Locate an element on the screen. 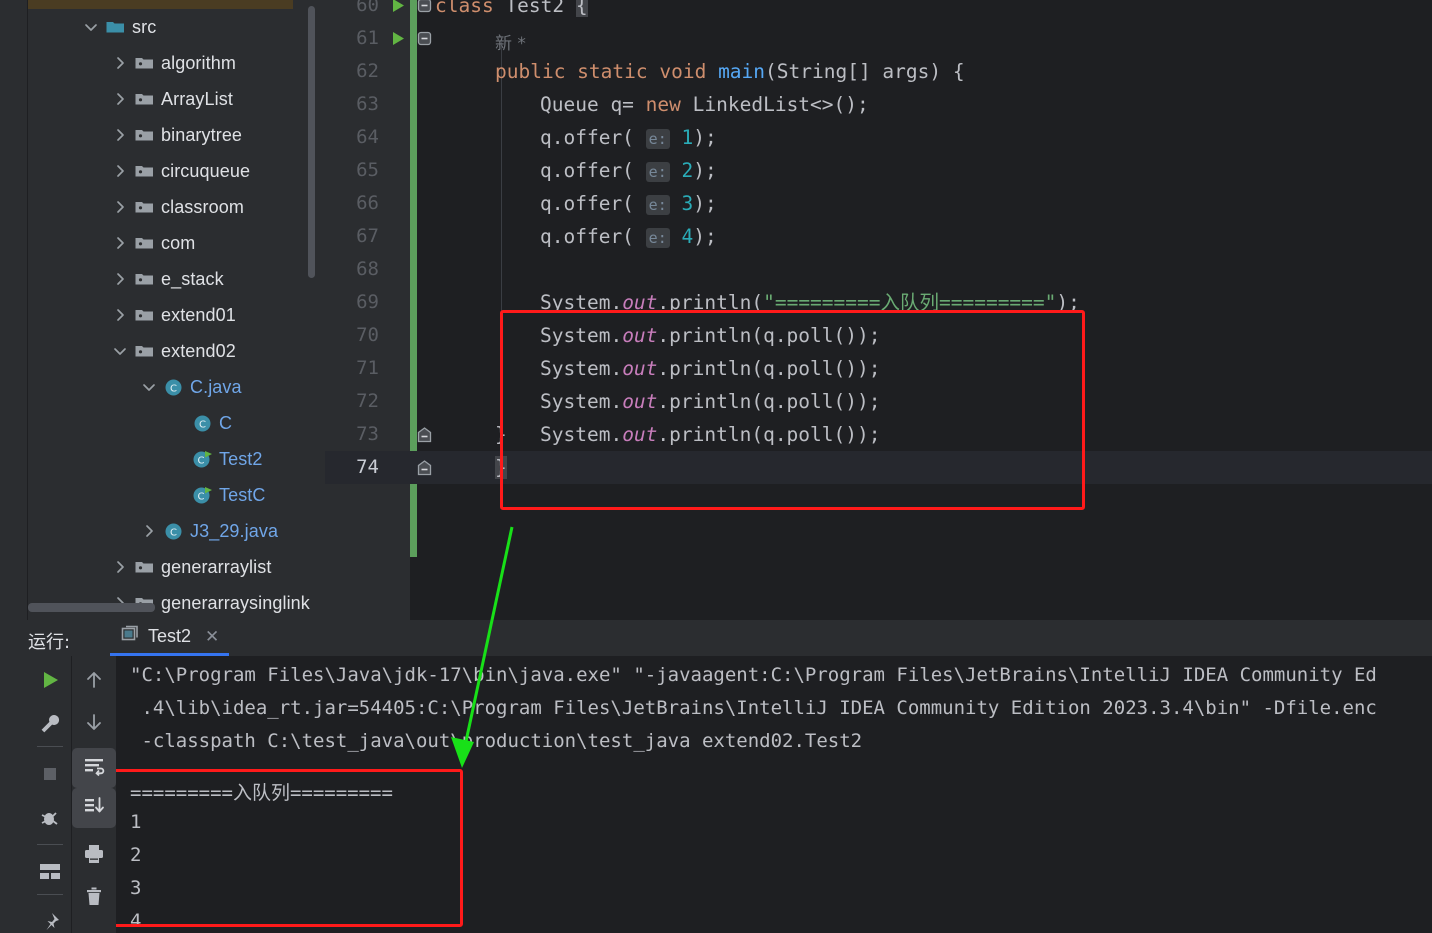  tree-item-arraylist: ArrayList is located at coordinates (176, 99).